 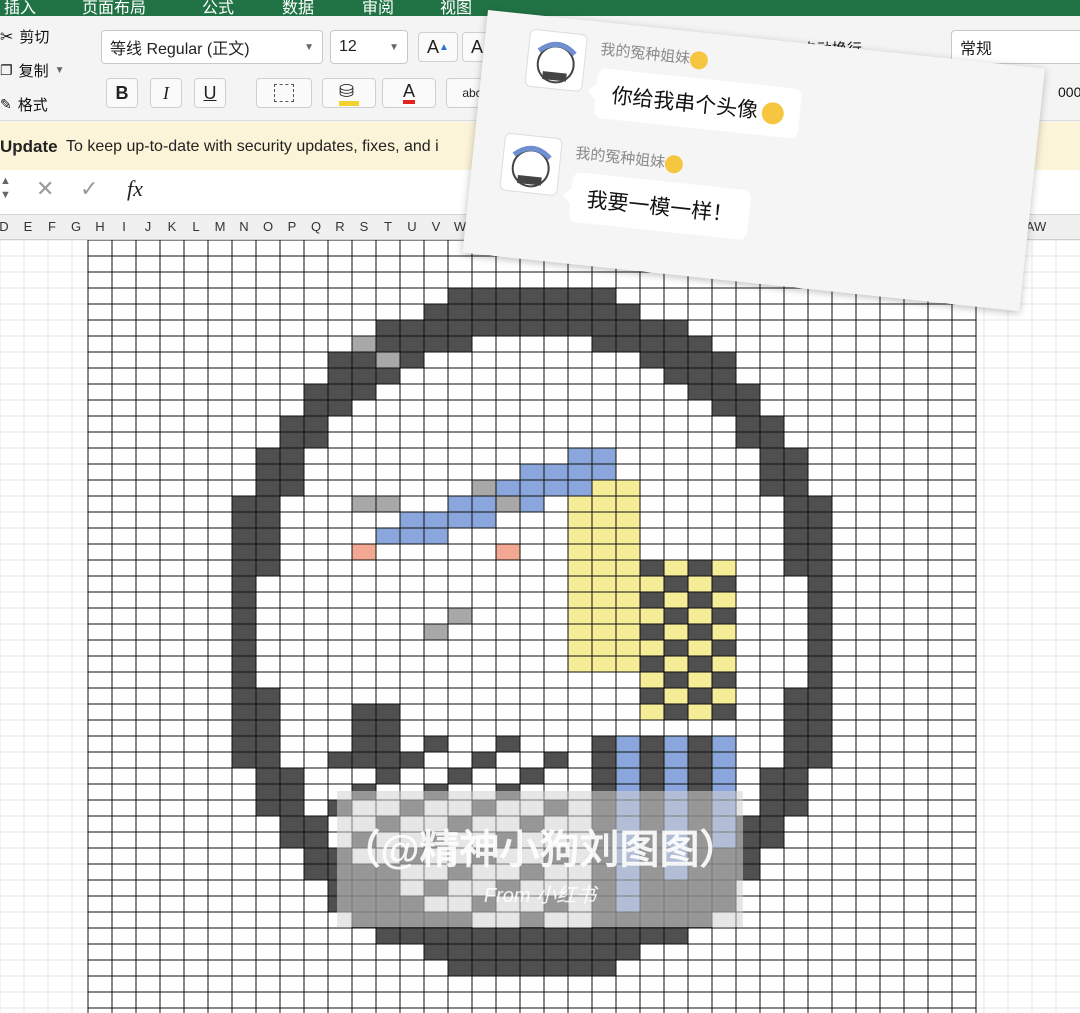 What do you see at coordinates (540, 850) in the screenshot?
I see `watermark-handle: （@精神小狗刘图图）` at bounding box center [540, 850].